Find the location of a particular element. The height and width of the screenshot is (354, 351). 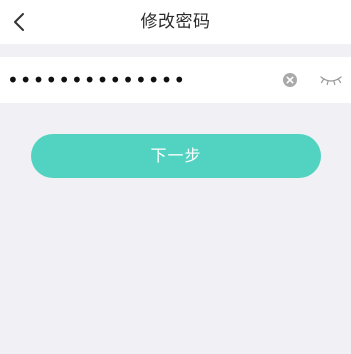

clear-circle-icon is located at coordinates (290, 80).